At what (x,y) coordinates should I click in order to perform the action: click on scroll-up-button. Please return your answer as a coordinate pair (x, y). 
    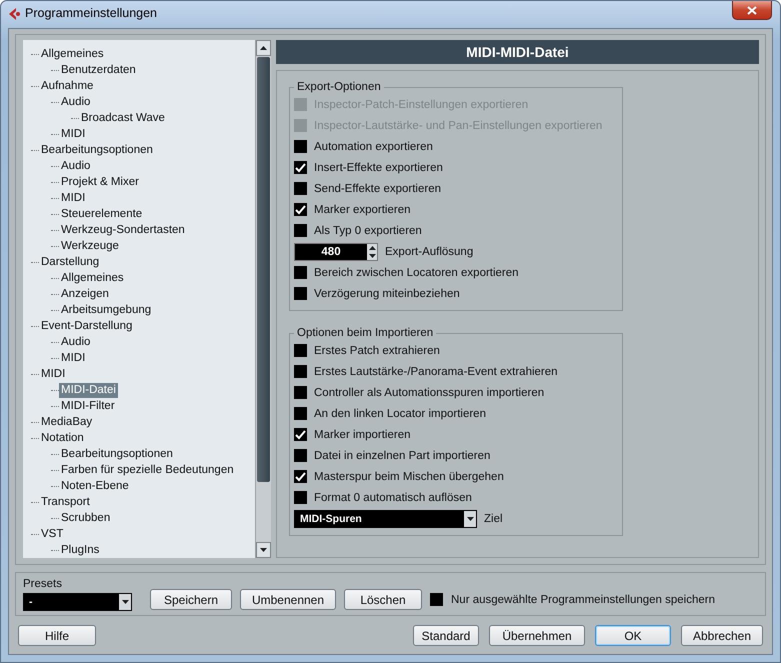
    Looking at the image, I should click on (263, 48).